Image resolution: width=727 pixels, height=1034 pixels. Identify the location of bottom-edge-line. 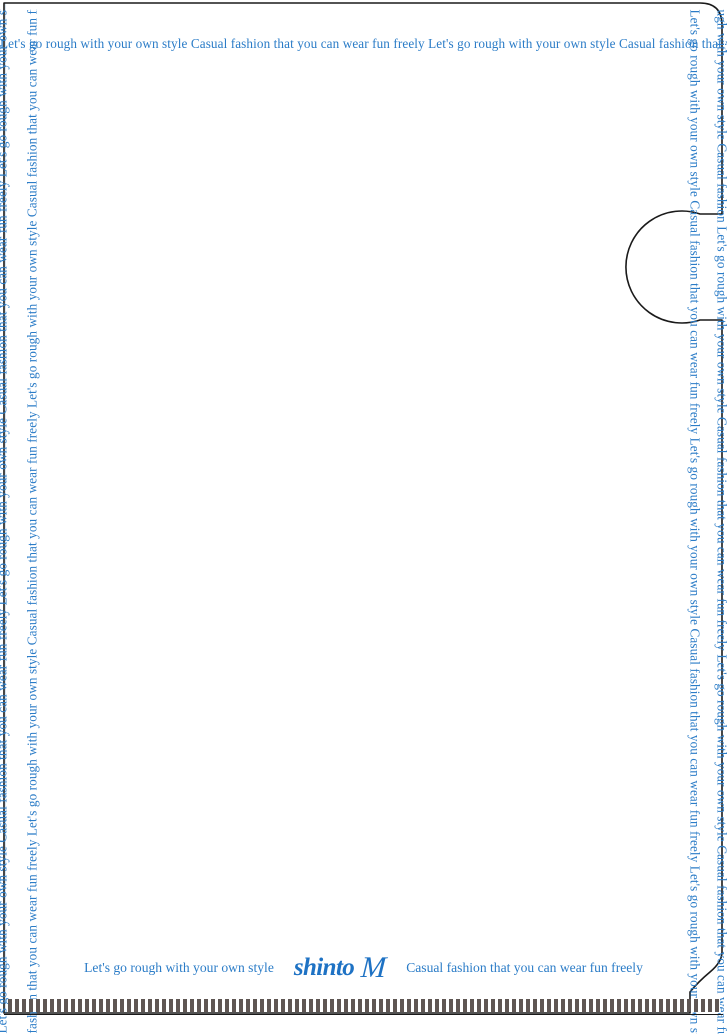
(363, 1014).